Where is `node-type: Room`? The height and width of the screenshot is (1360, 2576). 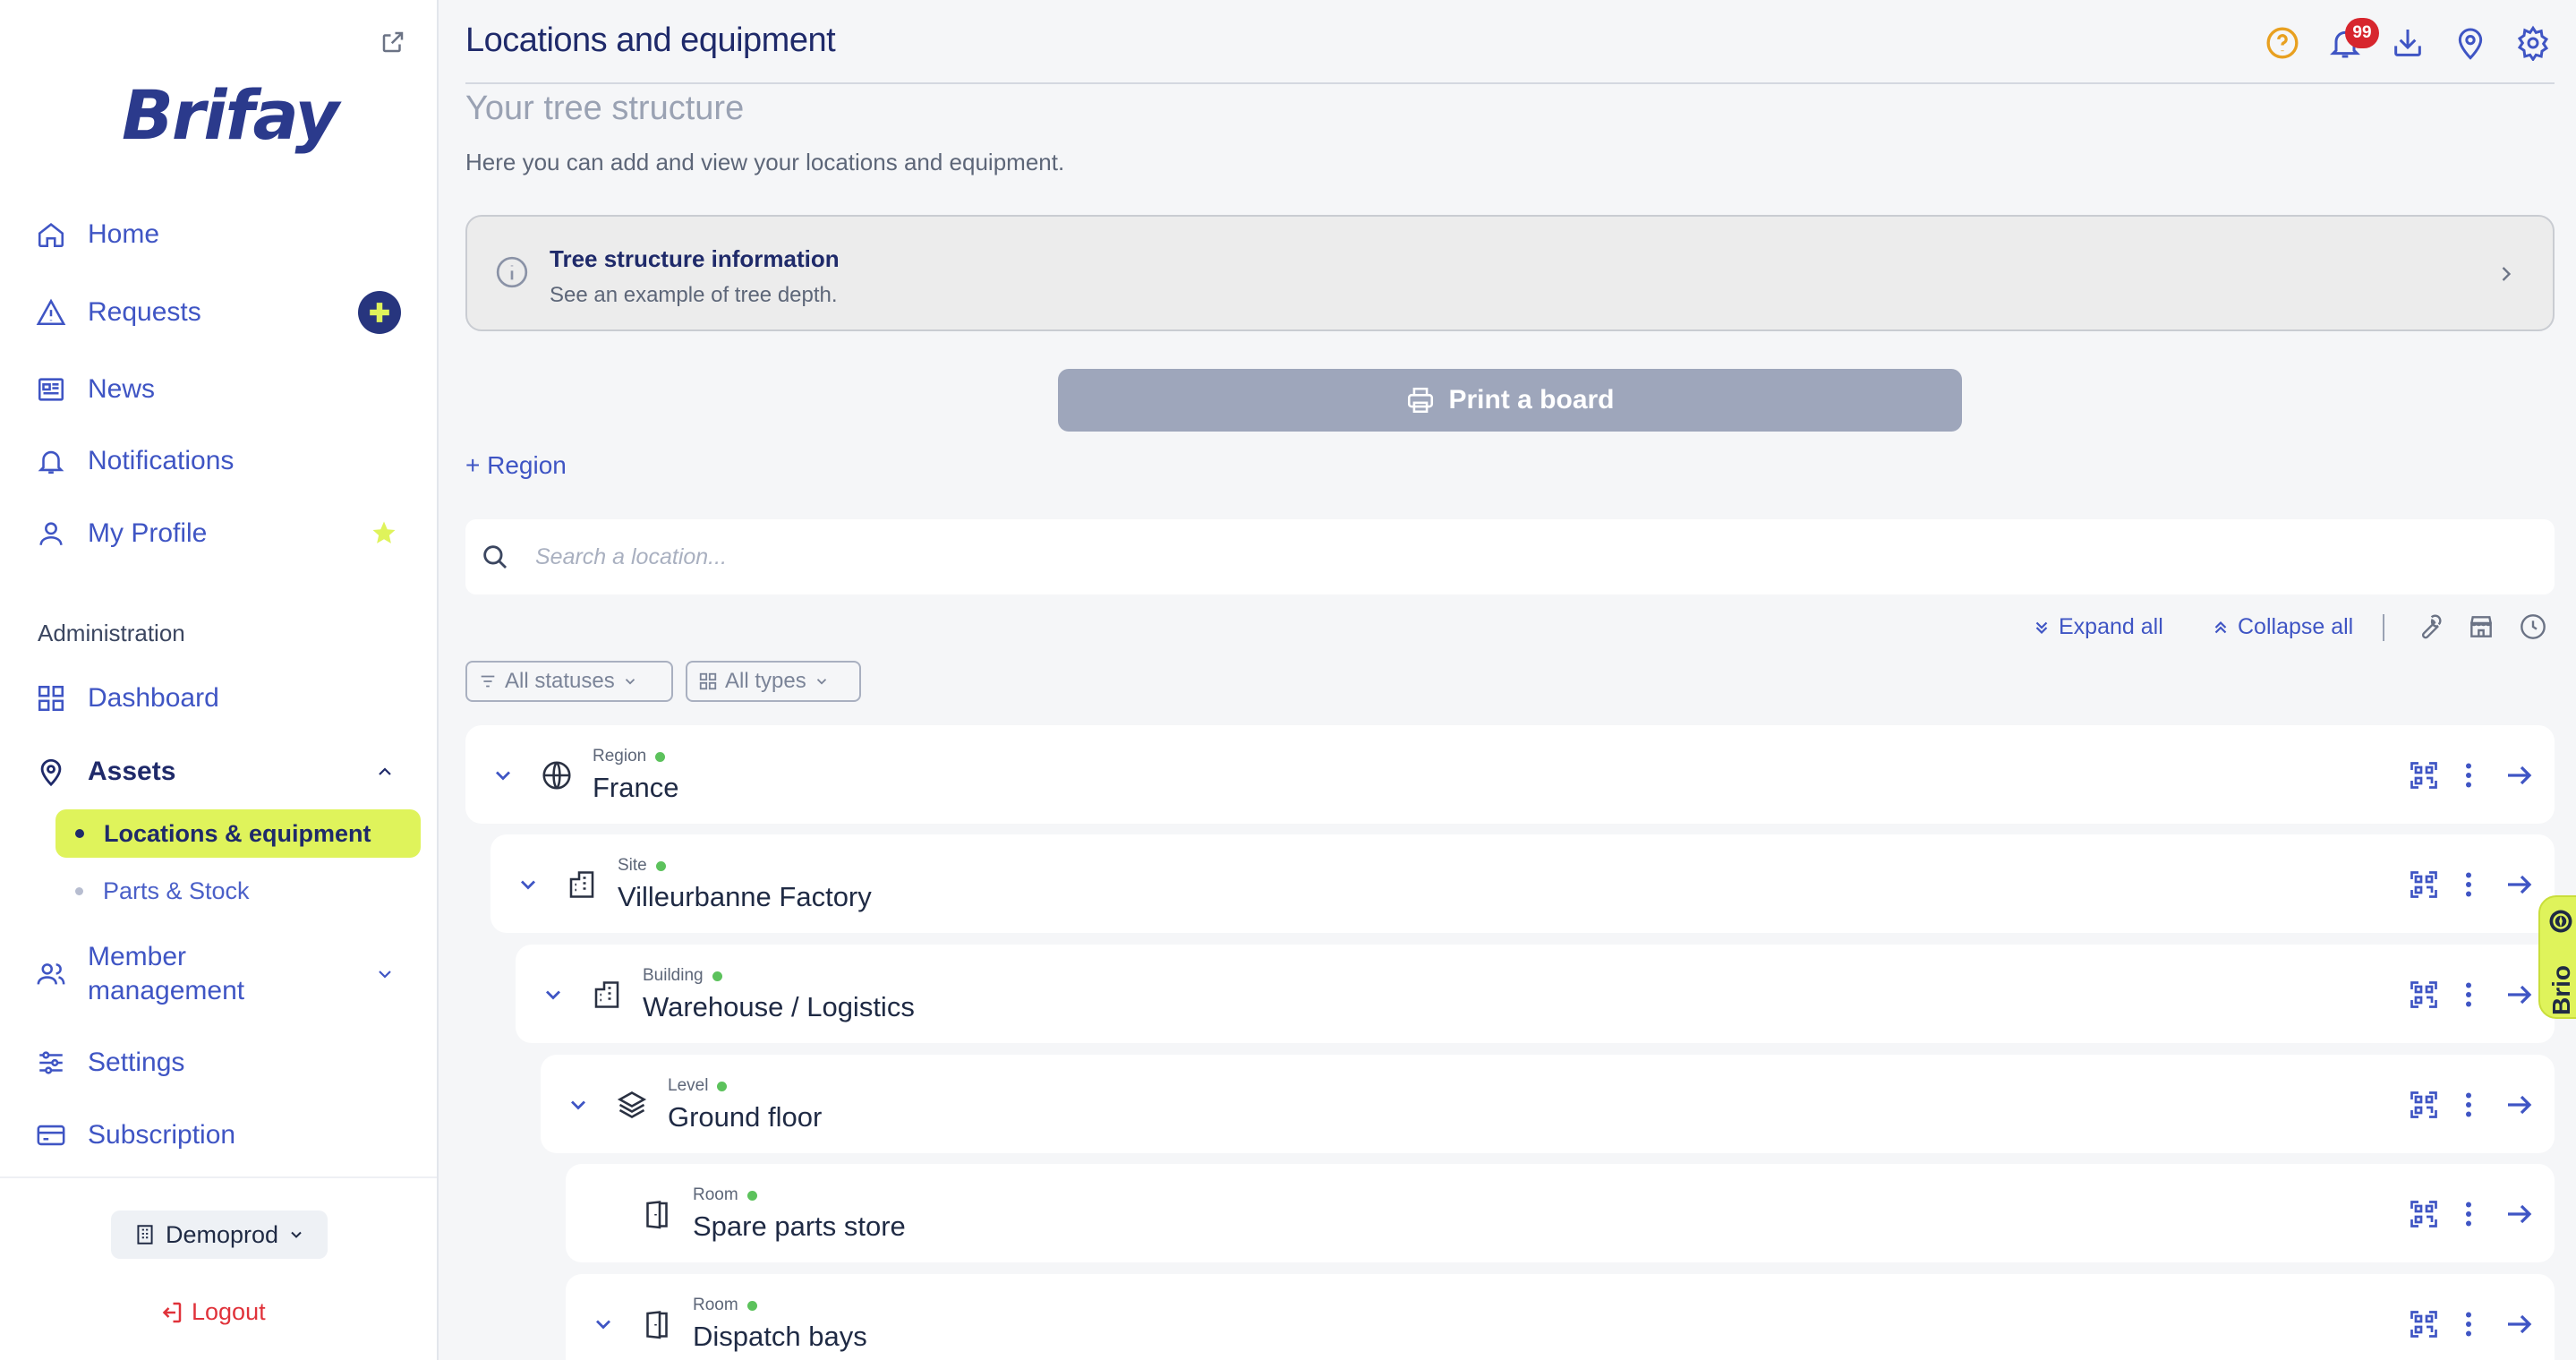 node-type: Room is located at coordinates (725, 1195).